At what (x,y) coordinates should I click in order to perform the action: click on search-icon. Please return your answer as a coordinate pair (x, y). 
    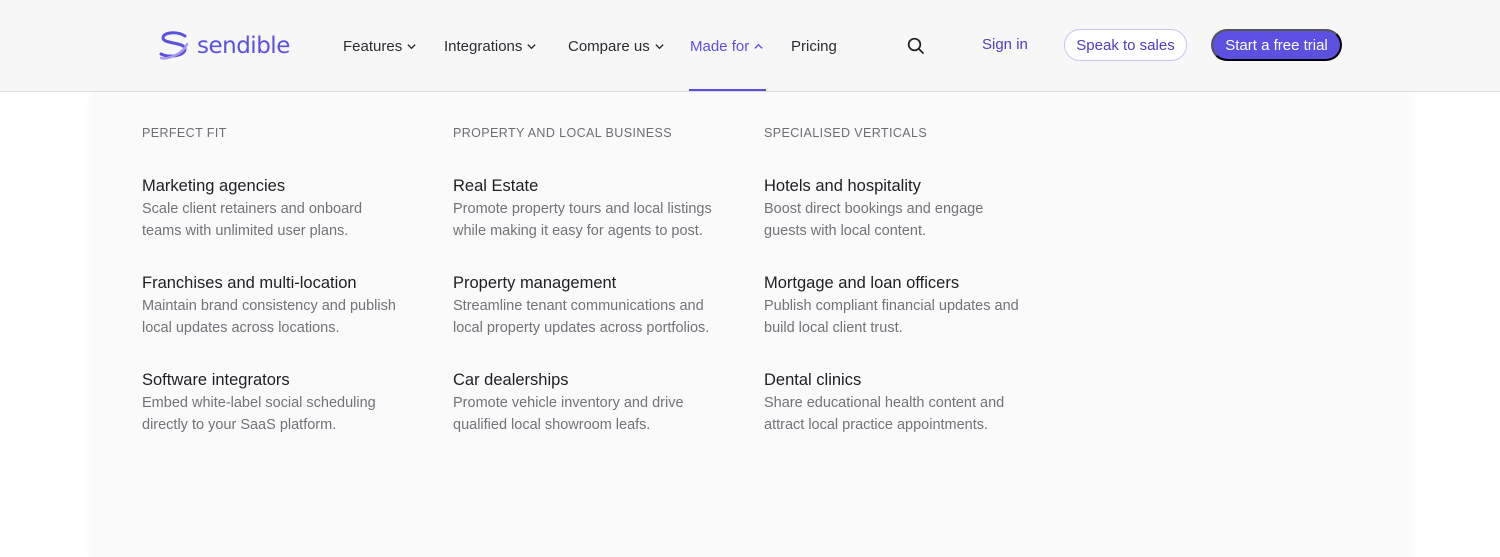
    Looking at the image, I should click on (915, 45).